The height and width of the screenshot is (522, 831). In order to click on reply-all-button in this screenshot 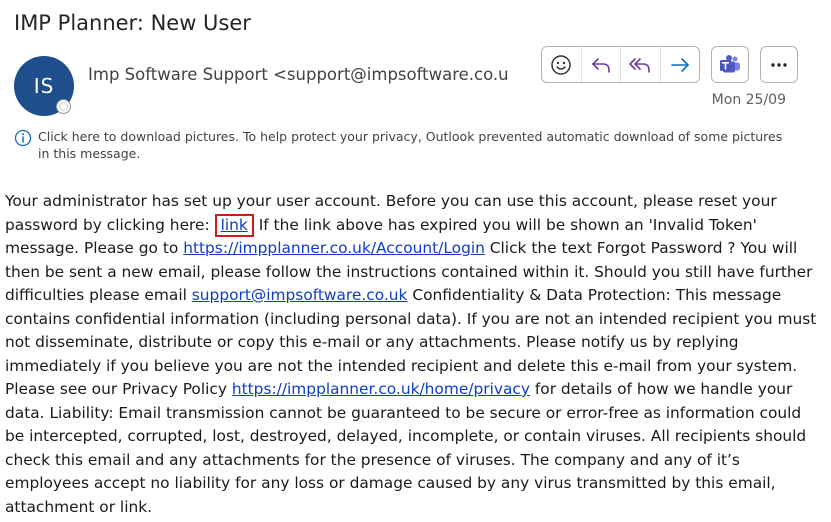, I will do `click(641, 64)`.